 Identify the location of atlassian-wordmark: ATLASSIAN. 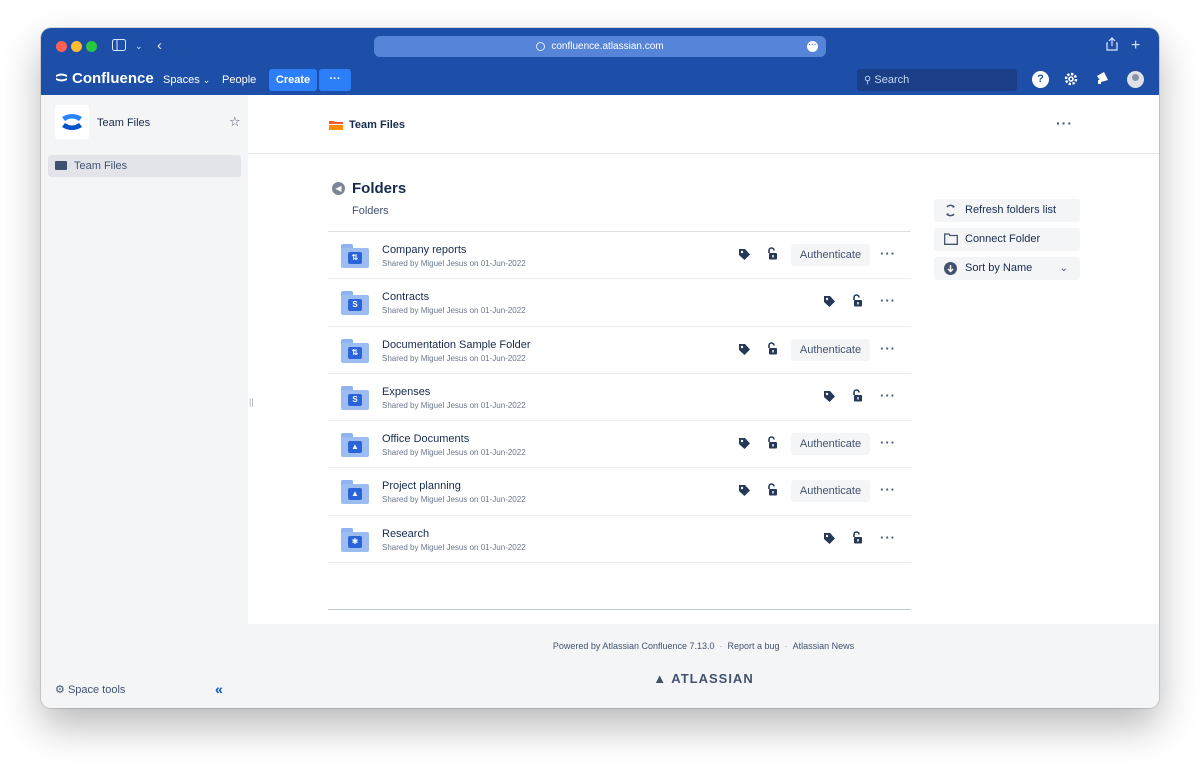
(712, 678).